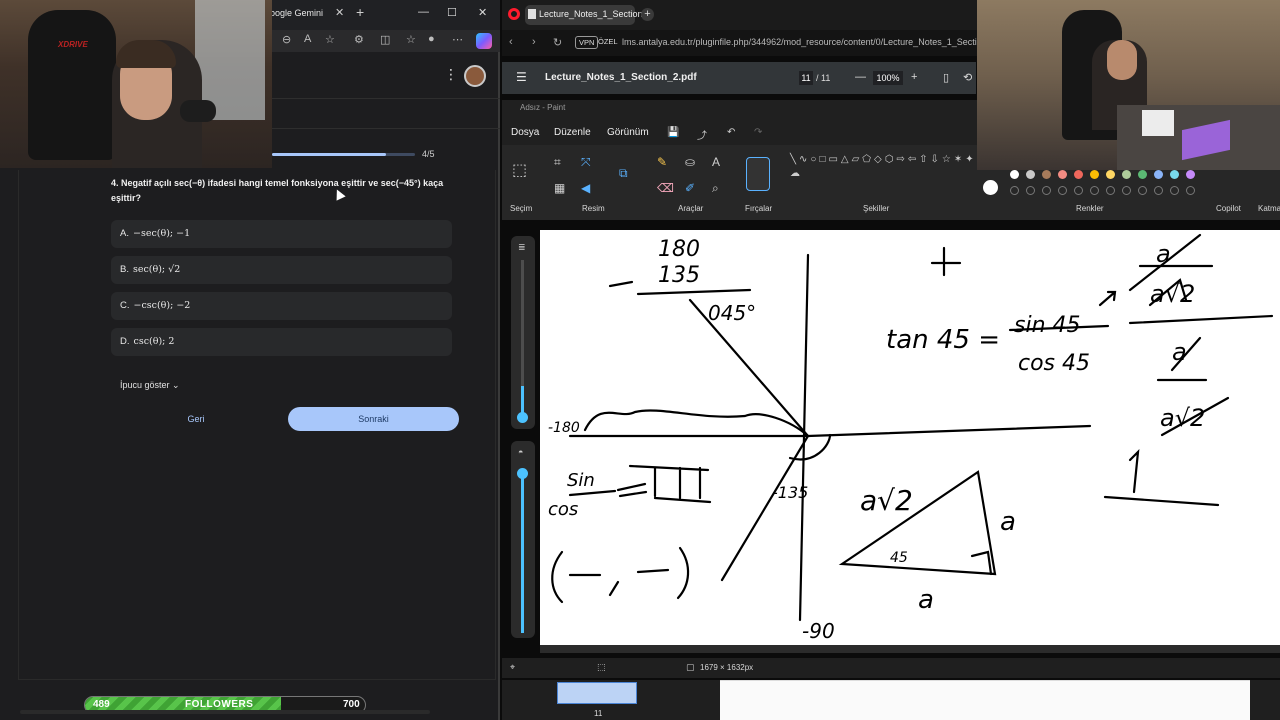 This screenshot has height=720, width=1280. I want to click on extensions-icon: ⚙, so click(359, 39).